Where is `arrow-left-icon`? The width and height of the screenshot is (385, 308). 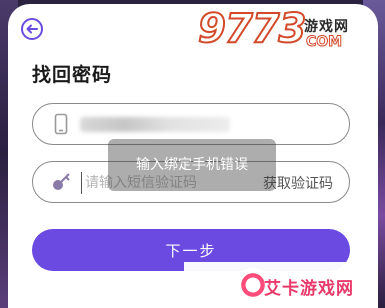
arrow-left-icon is located at coordinates (32, 29).